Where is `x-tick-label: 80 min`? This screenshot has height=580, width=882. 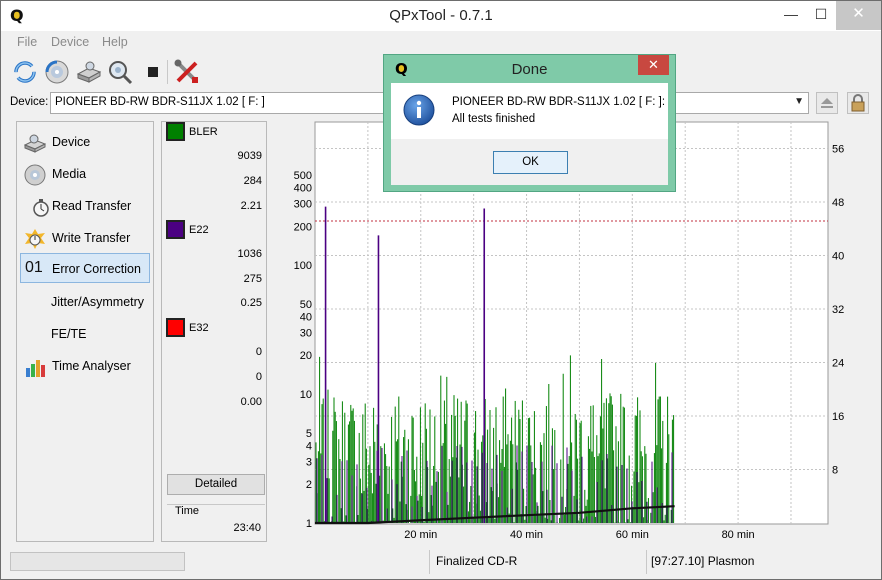
x-tick-label: 80 min is located at coordinates (738, 535).